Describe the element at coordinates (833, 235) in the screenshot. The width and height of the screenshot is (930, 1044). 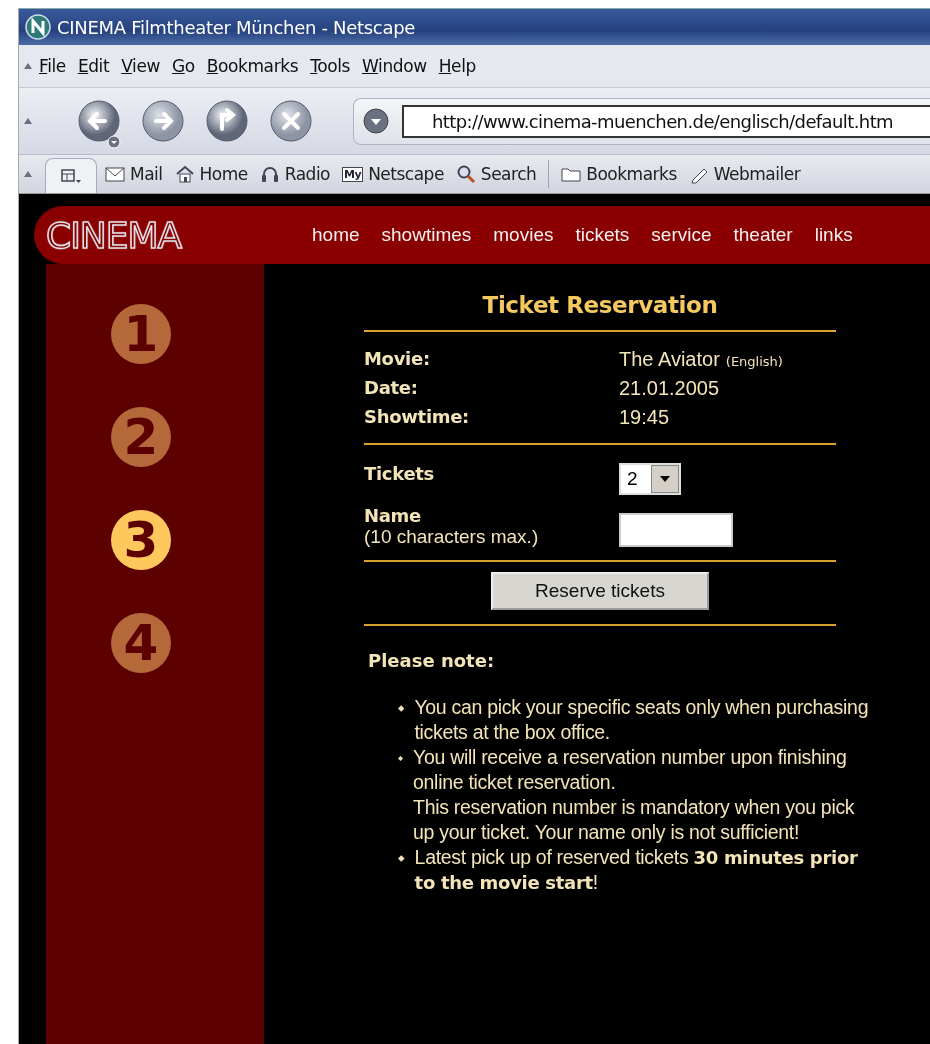
I see `nav-link: links` at that location.